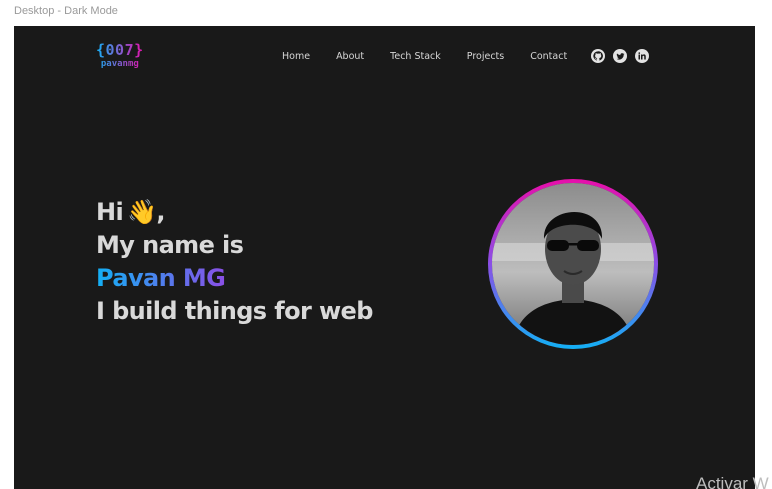 The image size is (772, 489). I want to click on social-links, so click(620, 56).